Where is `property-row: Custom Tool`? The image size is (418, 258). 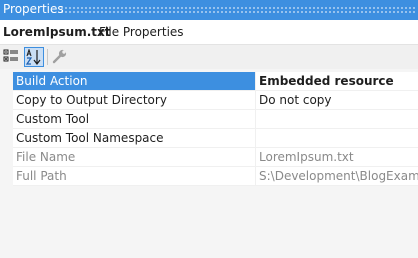
property-row: Custom Tool is located at coordinates (209, 119).